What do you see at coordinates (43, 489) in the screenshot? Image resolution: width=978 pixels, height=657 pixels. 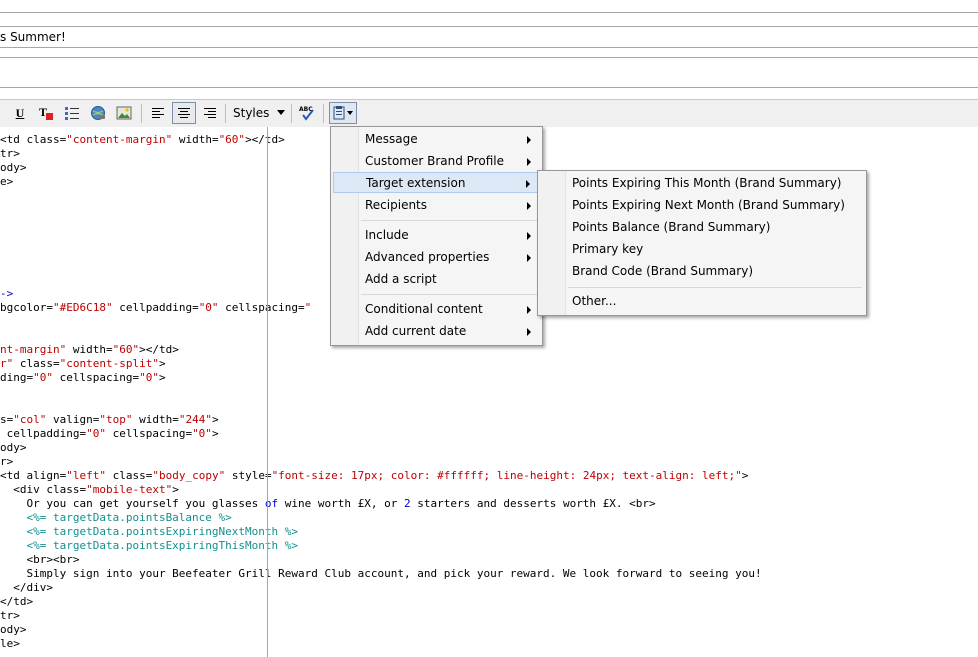 I see `code-token: <div class=` at bounding box center [43, 489].